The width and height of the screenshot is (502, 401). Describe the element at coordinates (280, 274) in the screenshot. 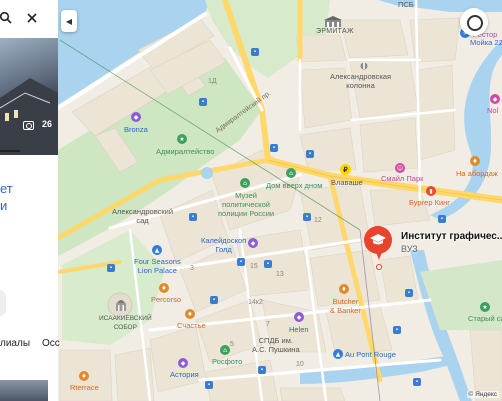

I see `house-number: 13` at that location.